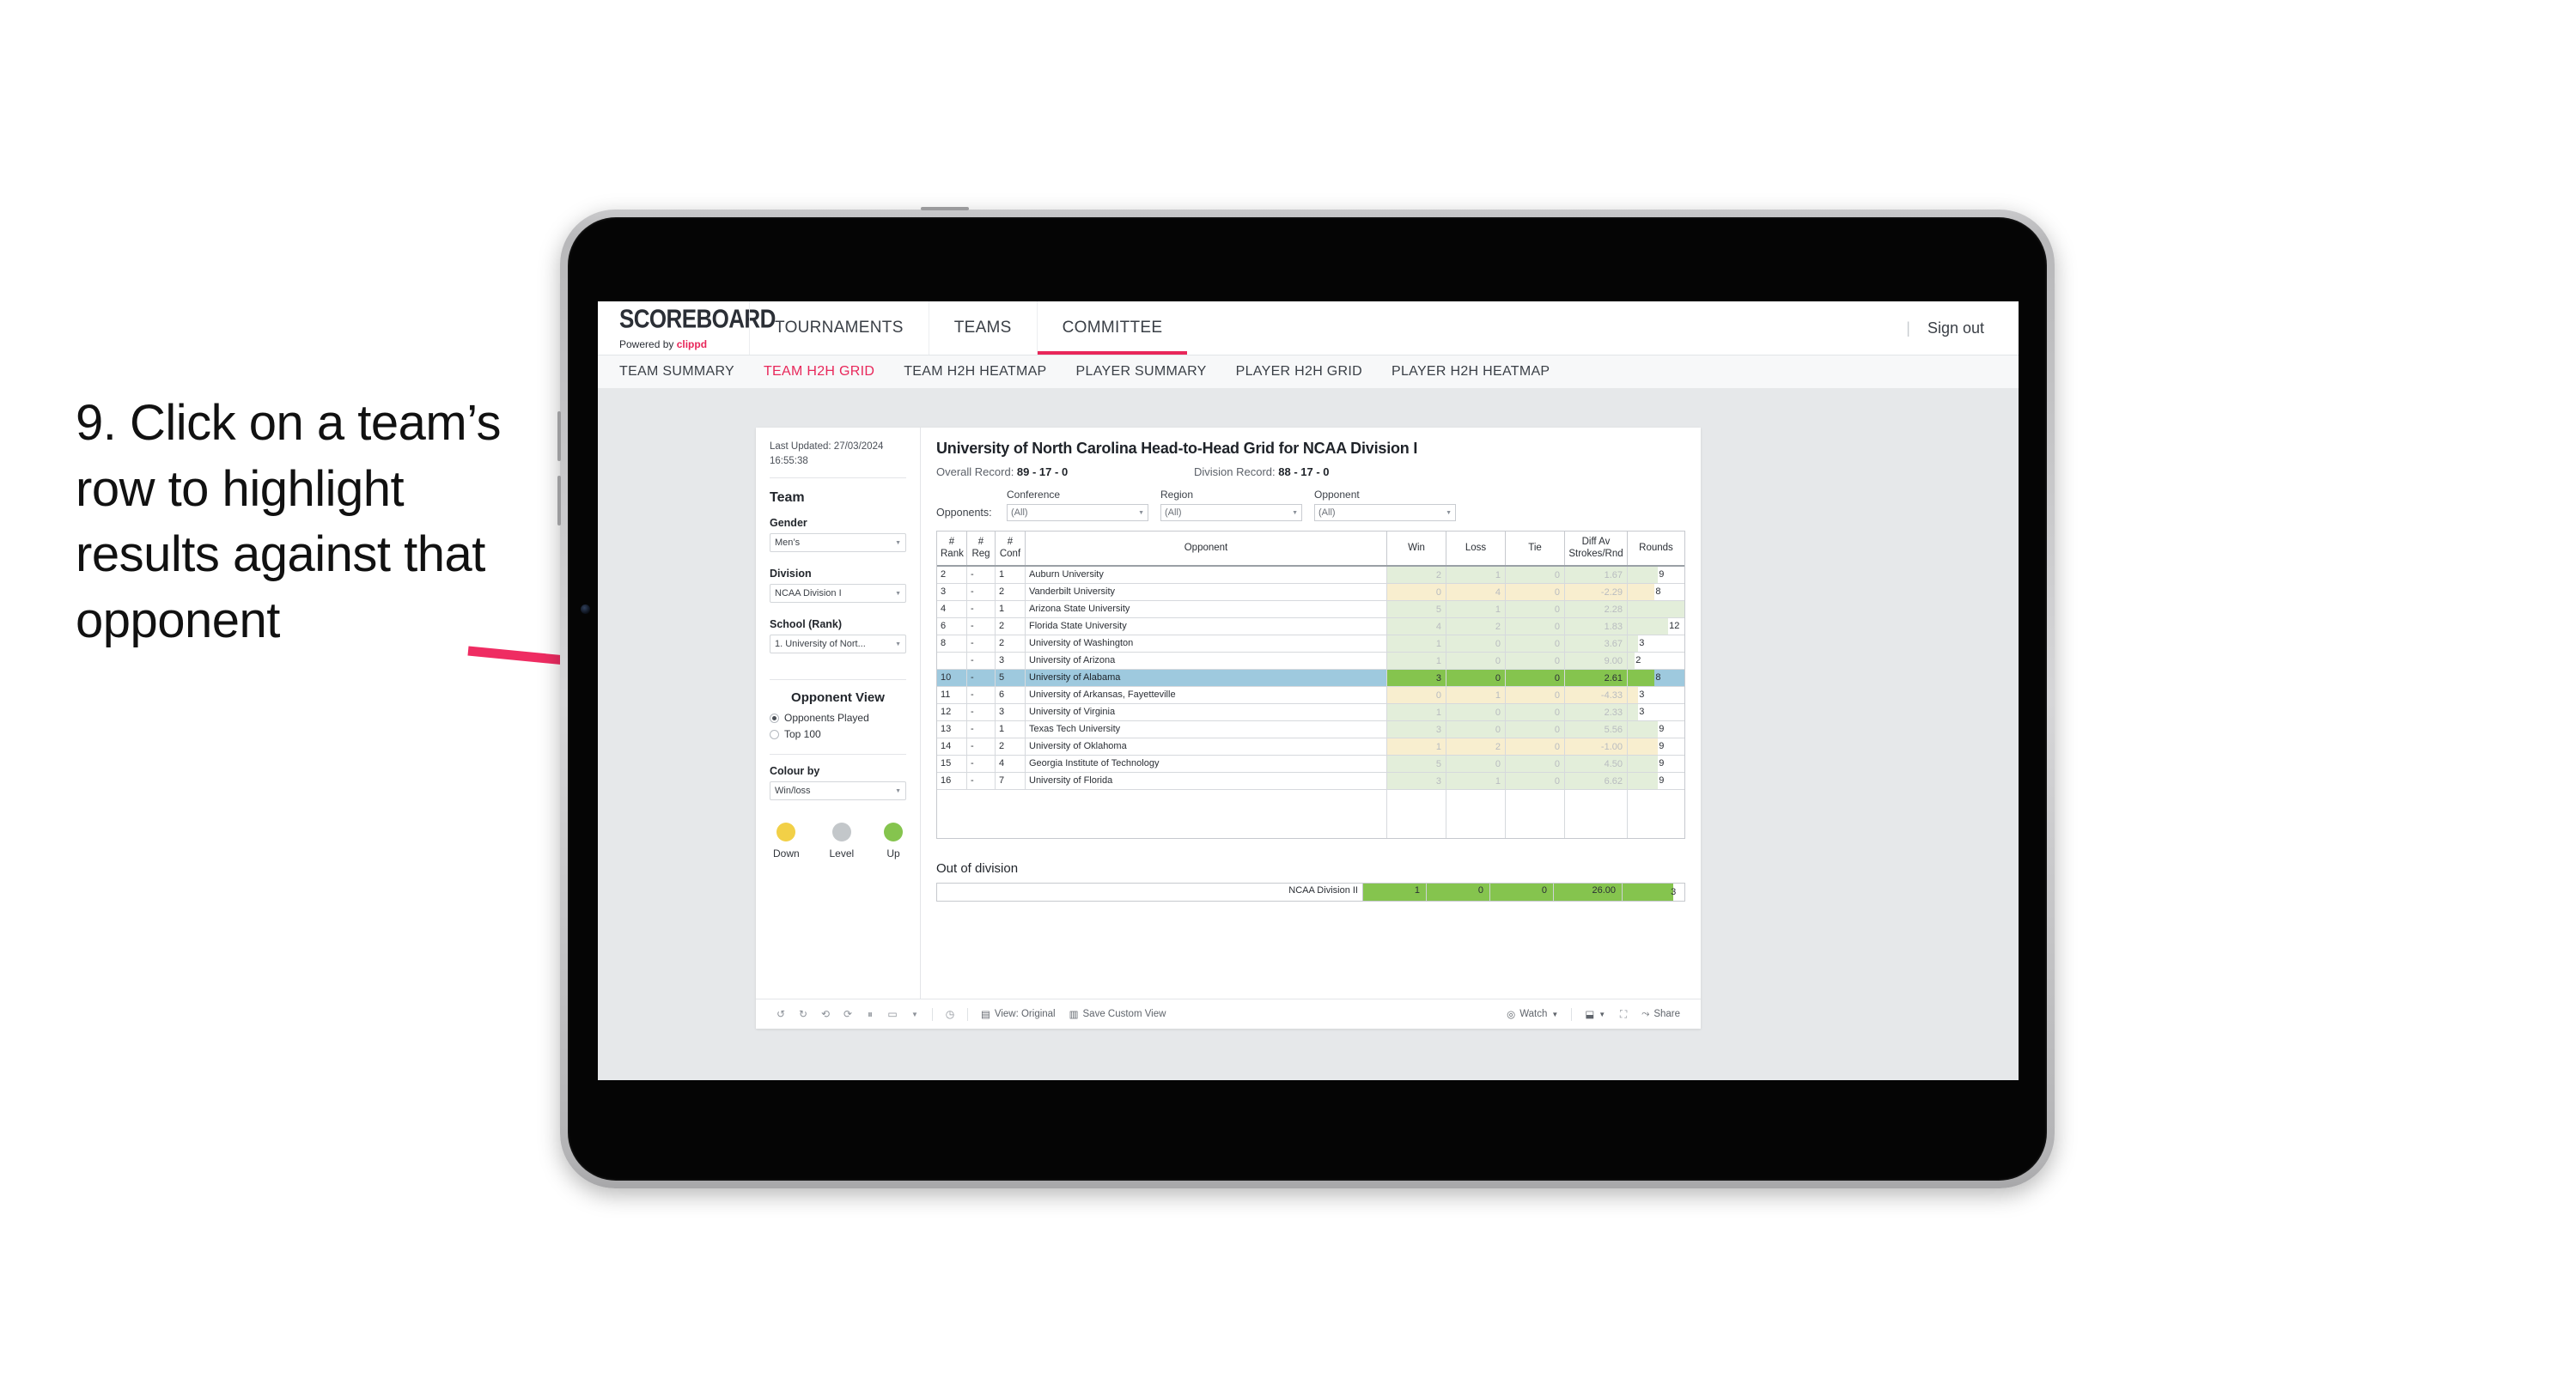 This screenshot has width=2576, height=1385. What do you see at coordinates (825, 1014) in the screenshot?
I see `revert-icon: ⟲` at bounding box center [825, 1014].